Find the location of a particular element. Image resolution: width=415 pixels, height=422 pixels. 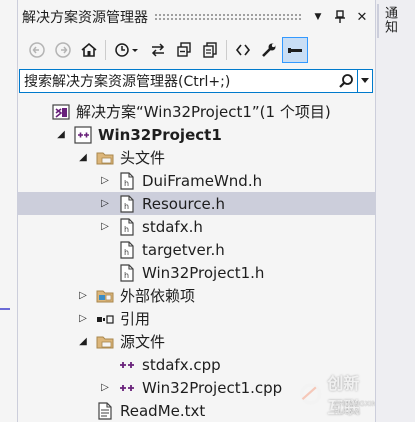

tree-item: ▷ h stdafx.h is located at coordinates (196, 226).